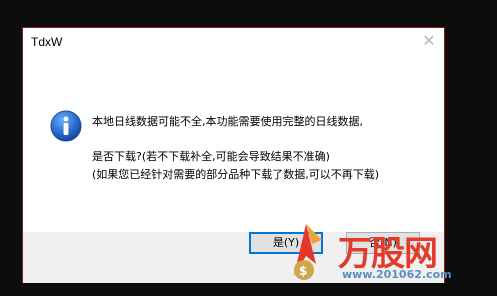  What do you see at coordinates (47, 42) in the screenshot?
I see `dialog-title: TdxW` at bounding box center [47, 42].